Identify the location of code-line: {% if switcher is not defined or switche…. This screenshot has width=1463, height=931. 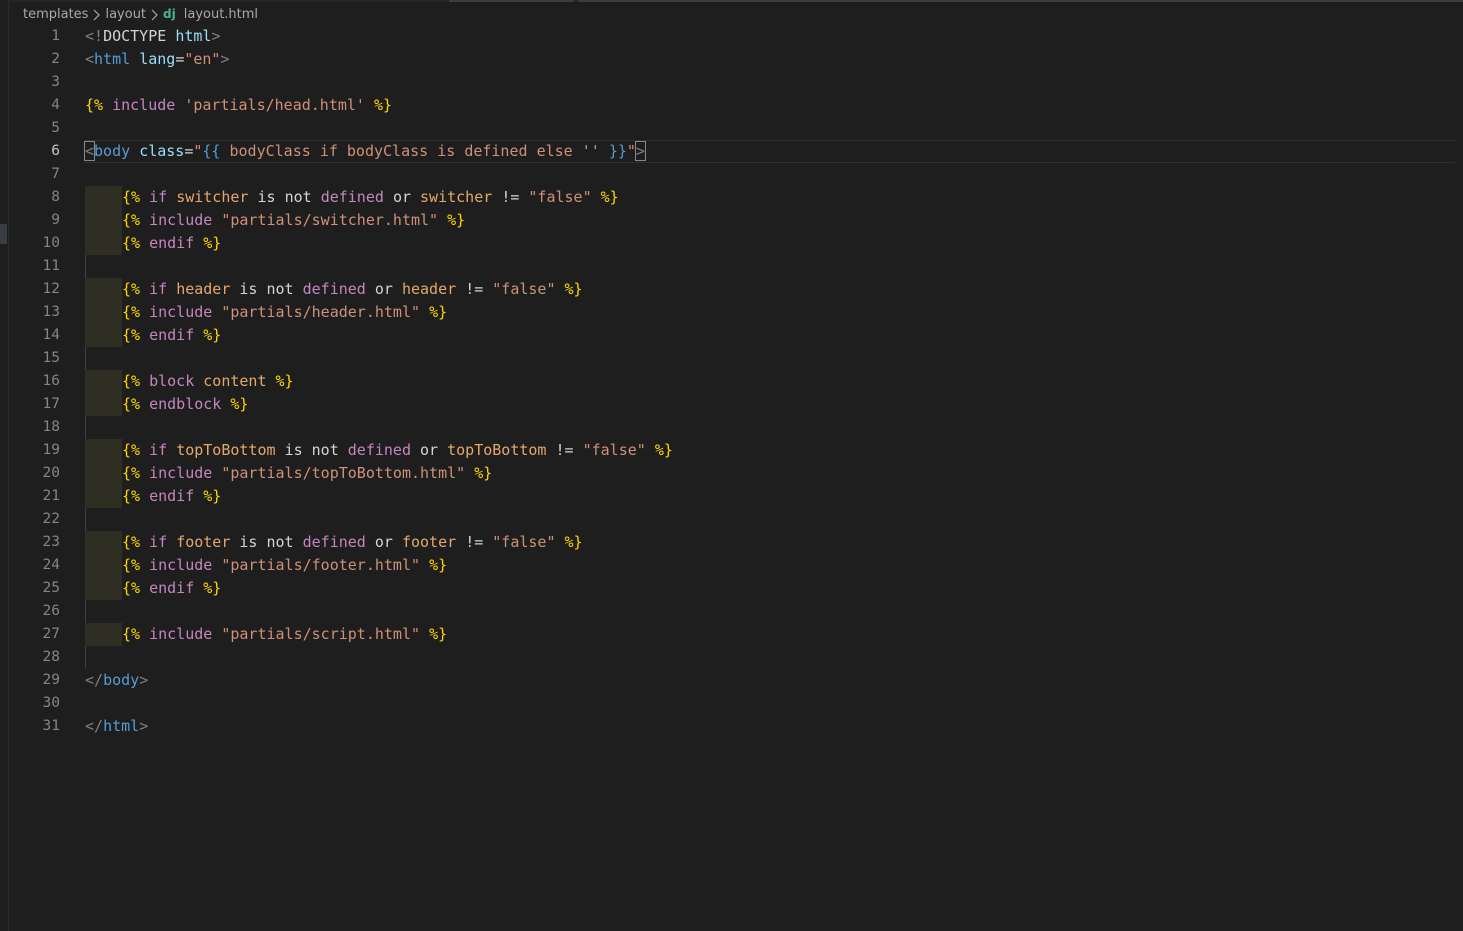
(770, 197).